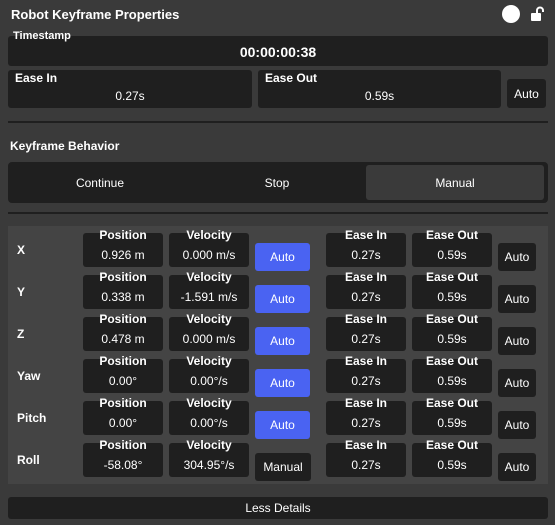 This screenshot has width=555, height=525. I want to click on z-velocity-field: Velocity 0.000 m/s, so click(209, 331).